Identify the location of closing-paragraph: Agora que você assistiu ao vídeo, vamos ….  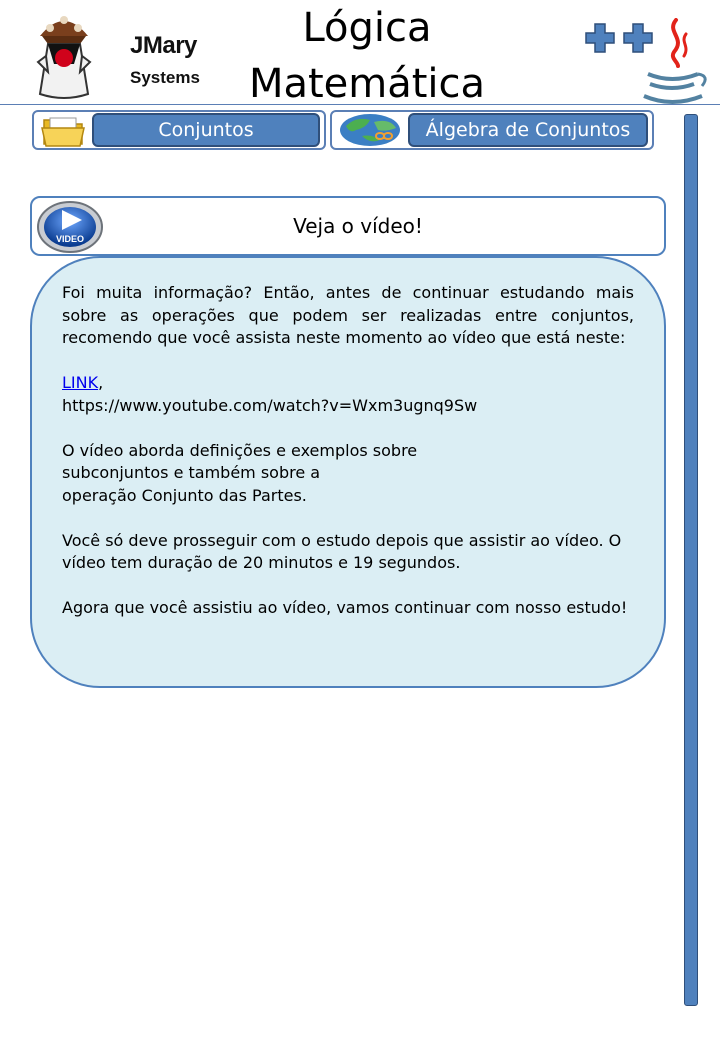
(345, 607).